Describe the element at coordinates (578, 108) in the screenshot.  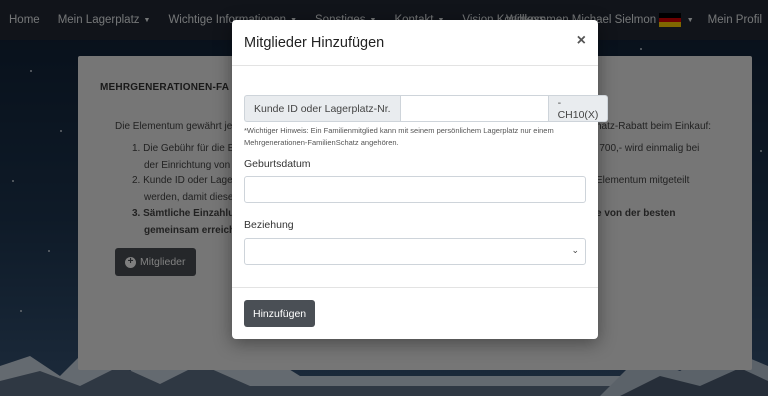
I see `customer-id-suffix: -CH10(X)` at that location.